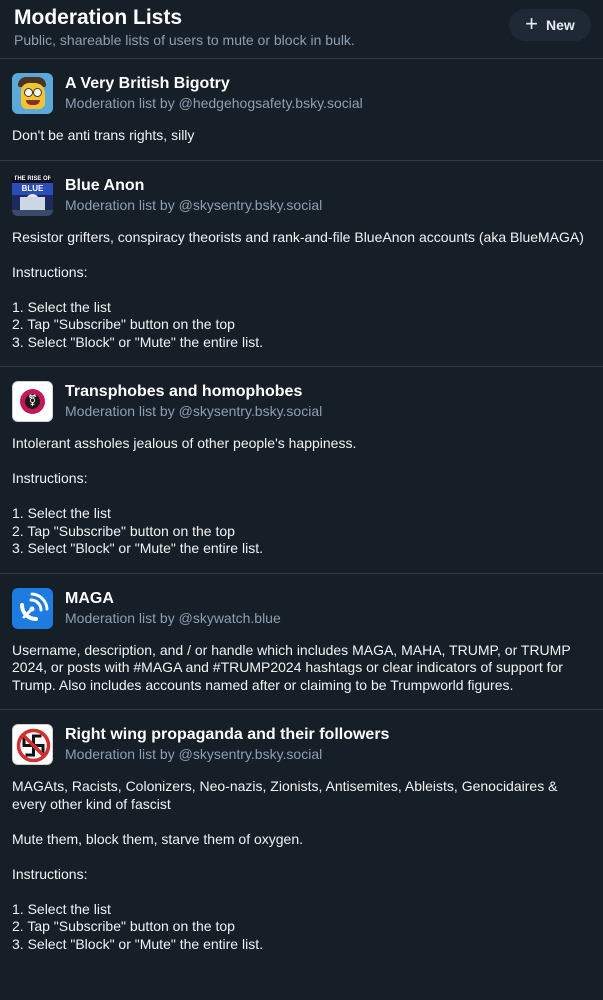 This screenshot has width=603, height=1000. Describe the element at coordinates (173, 599) in the screenshot. I see `list-name: MAGA` at that location.